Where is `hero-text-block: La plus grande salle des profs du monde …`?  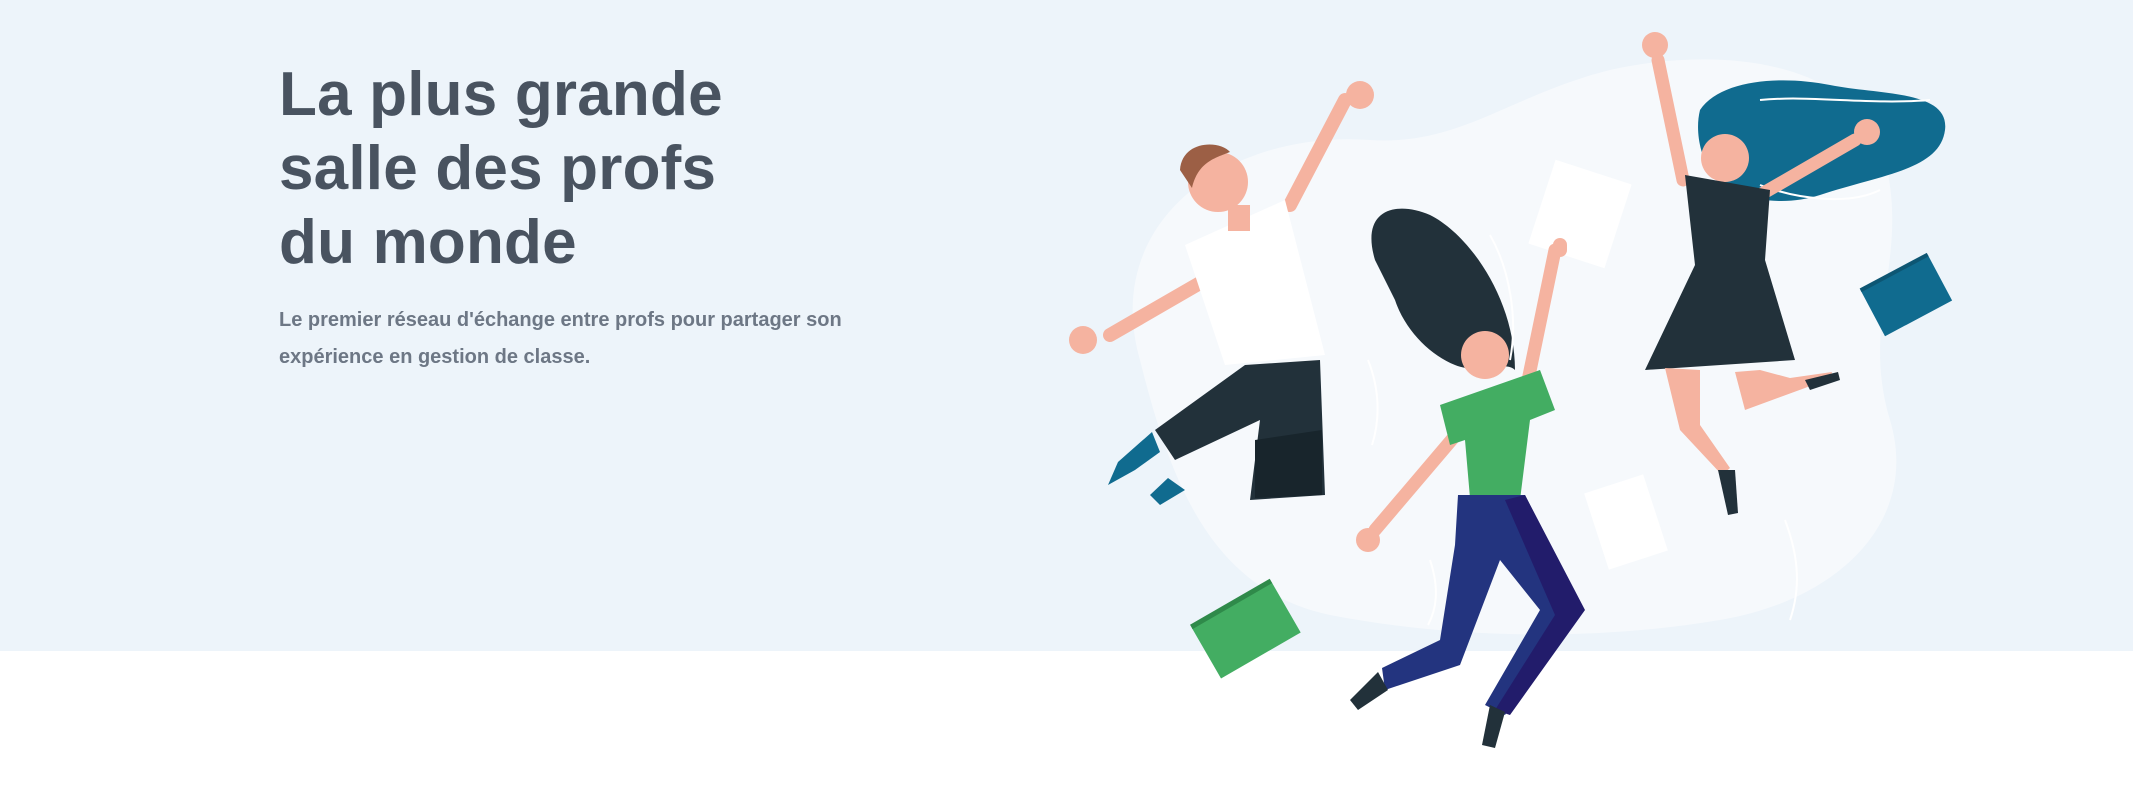 hero-text-block: La plus grande salle des profs du monde … is located at coordinates (619, 217).